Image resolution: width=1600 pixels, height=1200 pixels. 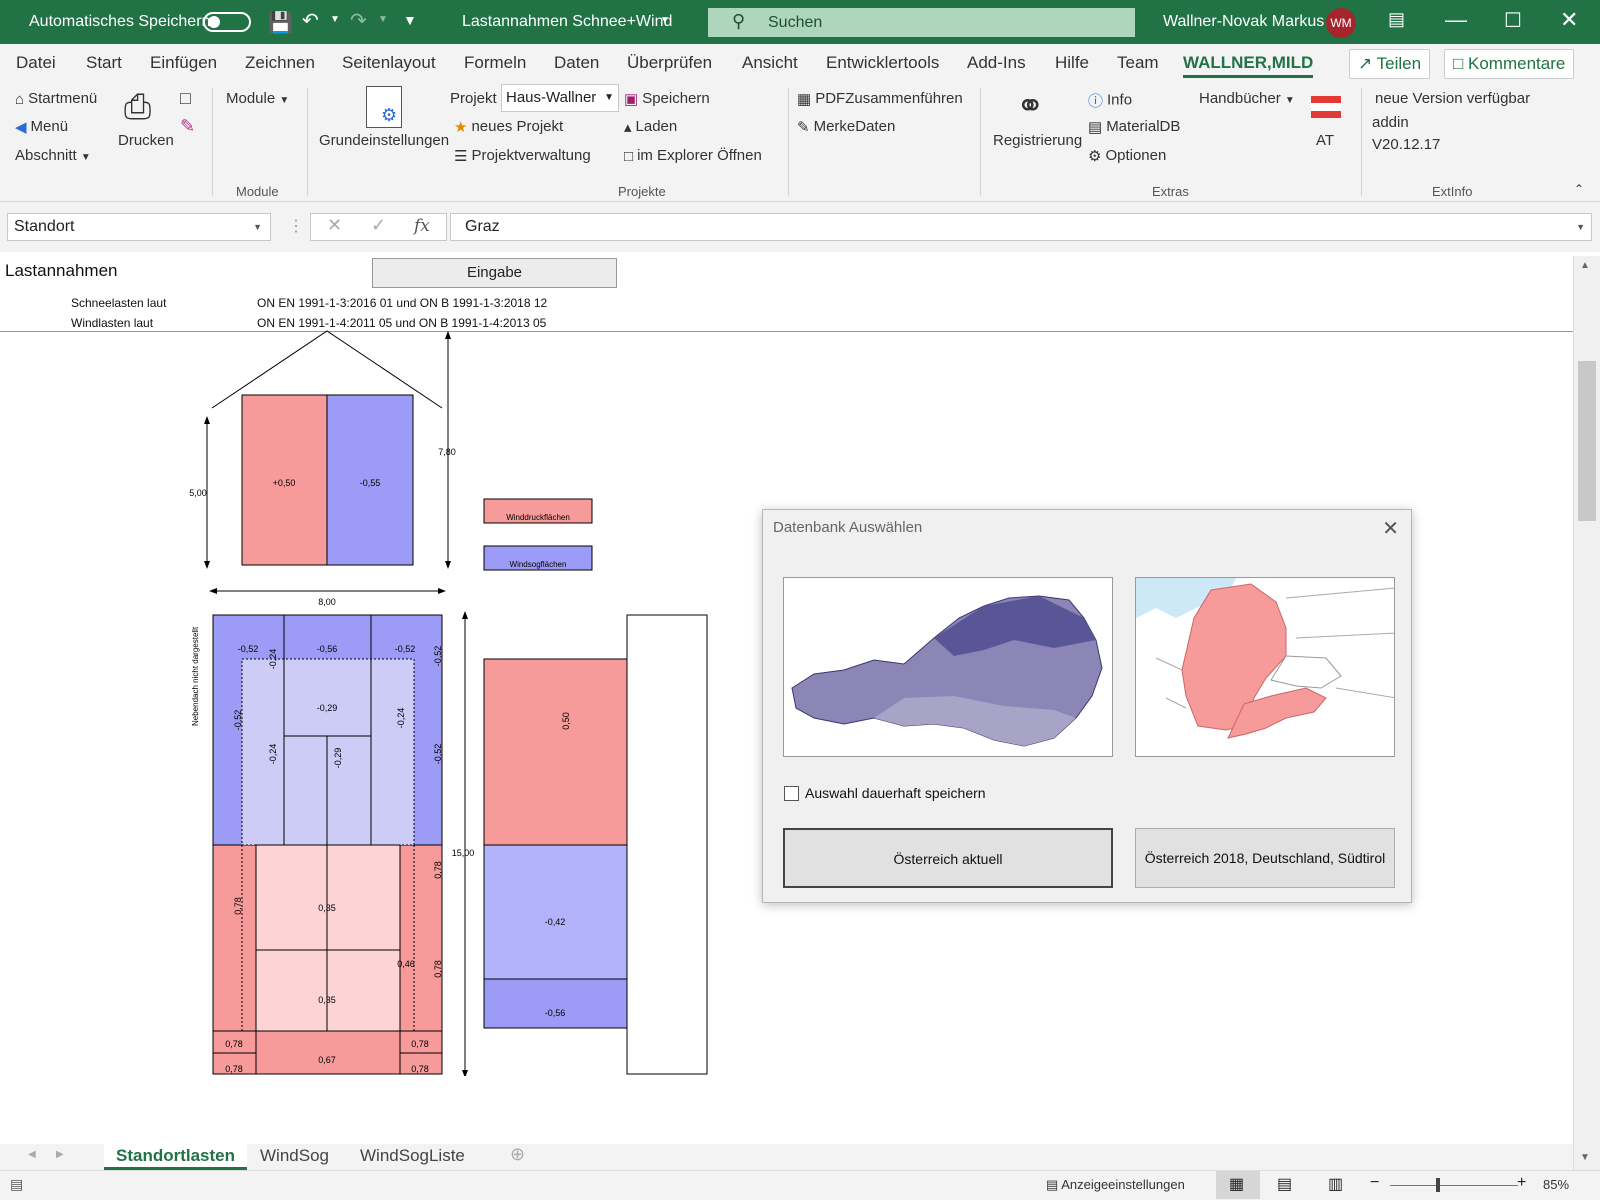 I want to click on info-button: ⓘ Info, so click(x=1110, y=100).